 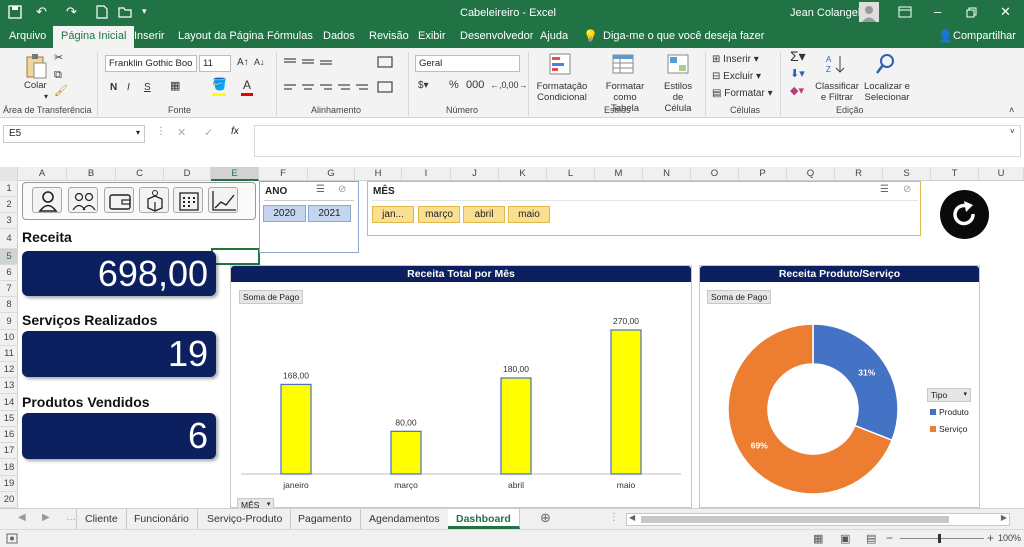 I want to click on horizontal-scrollbar: ◀ ▶, so click(x=818, y=519).